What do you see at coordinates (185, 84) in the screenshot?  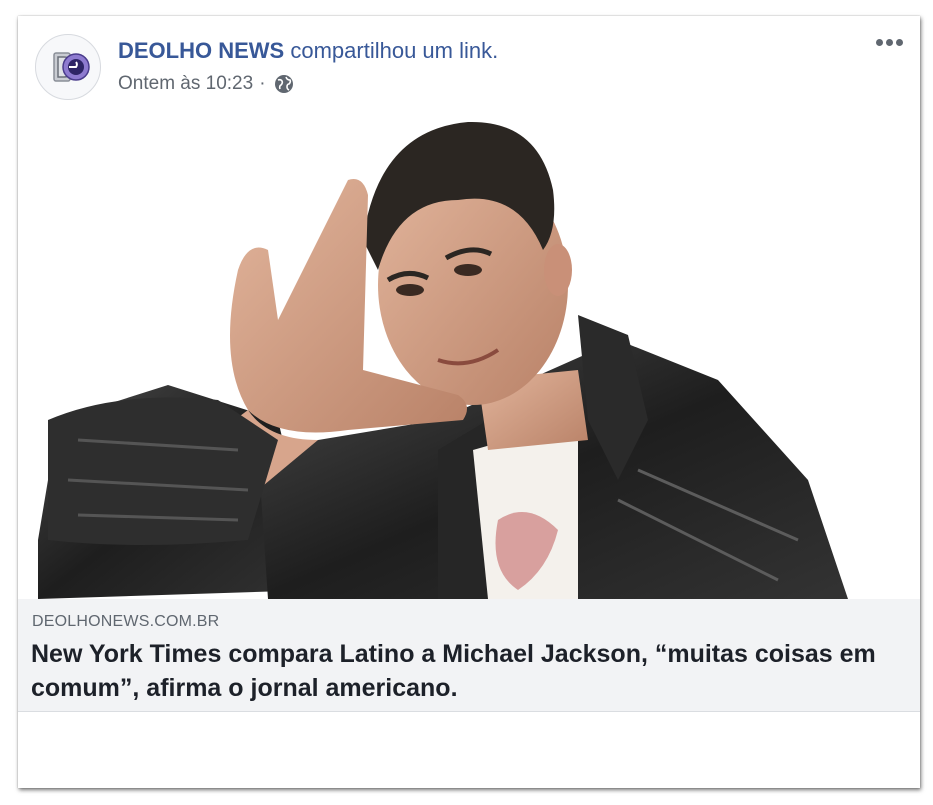 I see `timestamp-link: Ontem às 10:23` at bounding box center [185, 84].